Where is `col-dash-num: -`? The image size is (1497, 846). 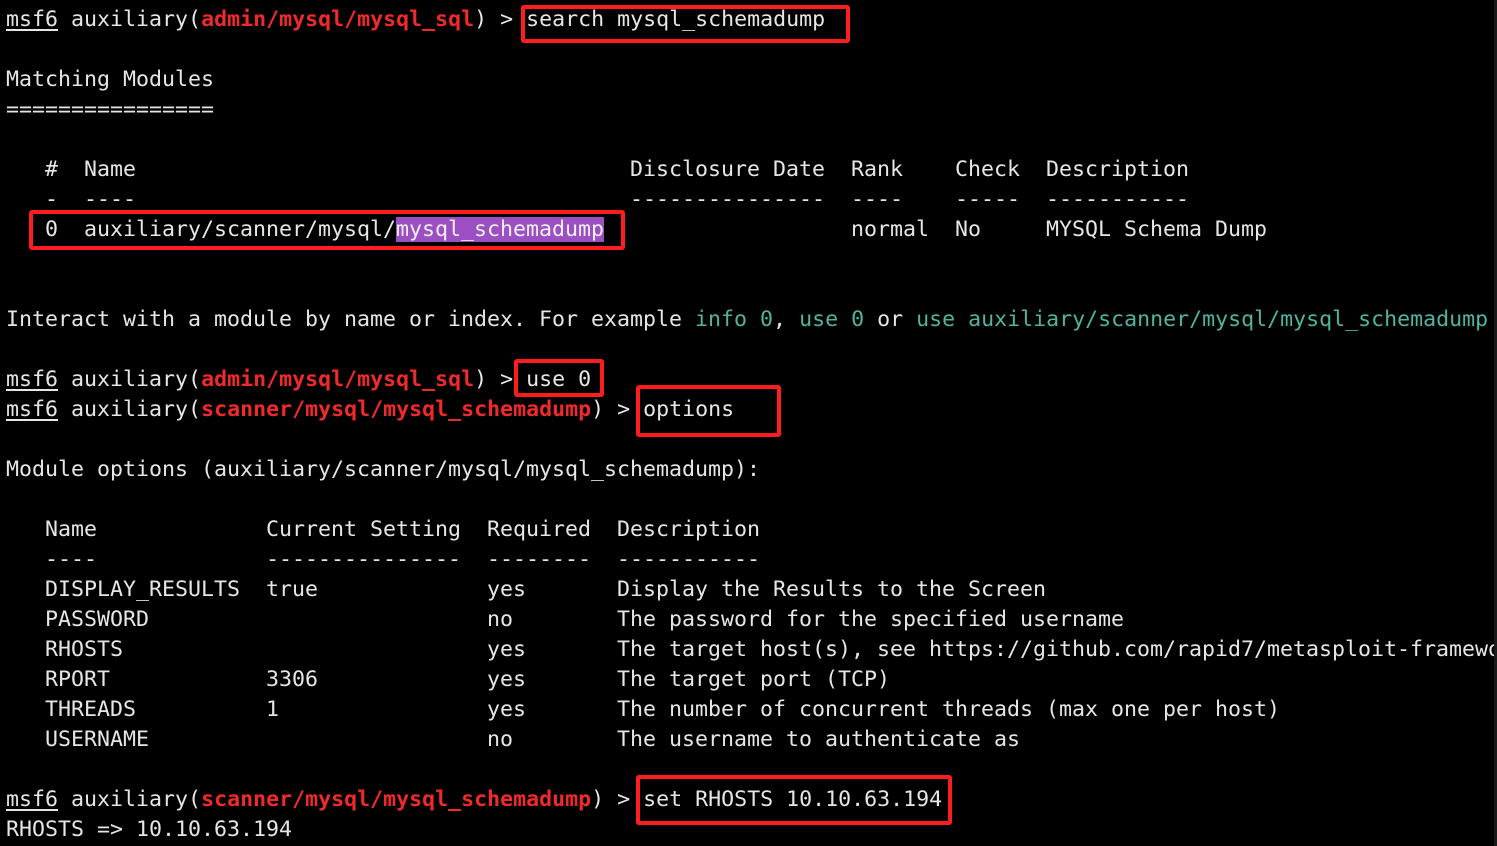 col-dash-num: - is located at coordinates (52, 199).